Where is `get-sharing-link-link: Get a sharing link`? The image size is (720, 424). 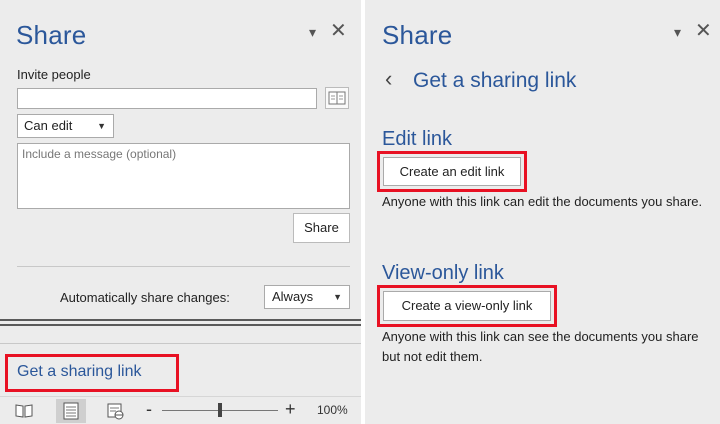
get-sharing-link-link: Get a sharing link is located at coordinates (92, 373).